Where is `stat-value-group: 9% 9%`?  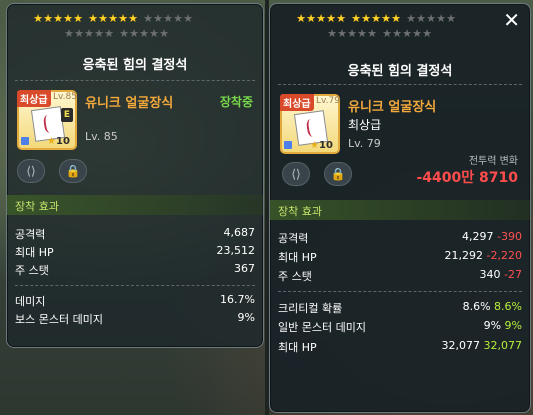
stat-value-group: 9% 9% is located at coordinates (503, 325).